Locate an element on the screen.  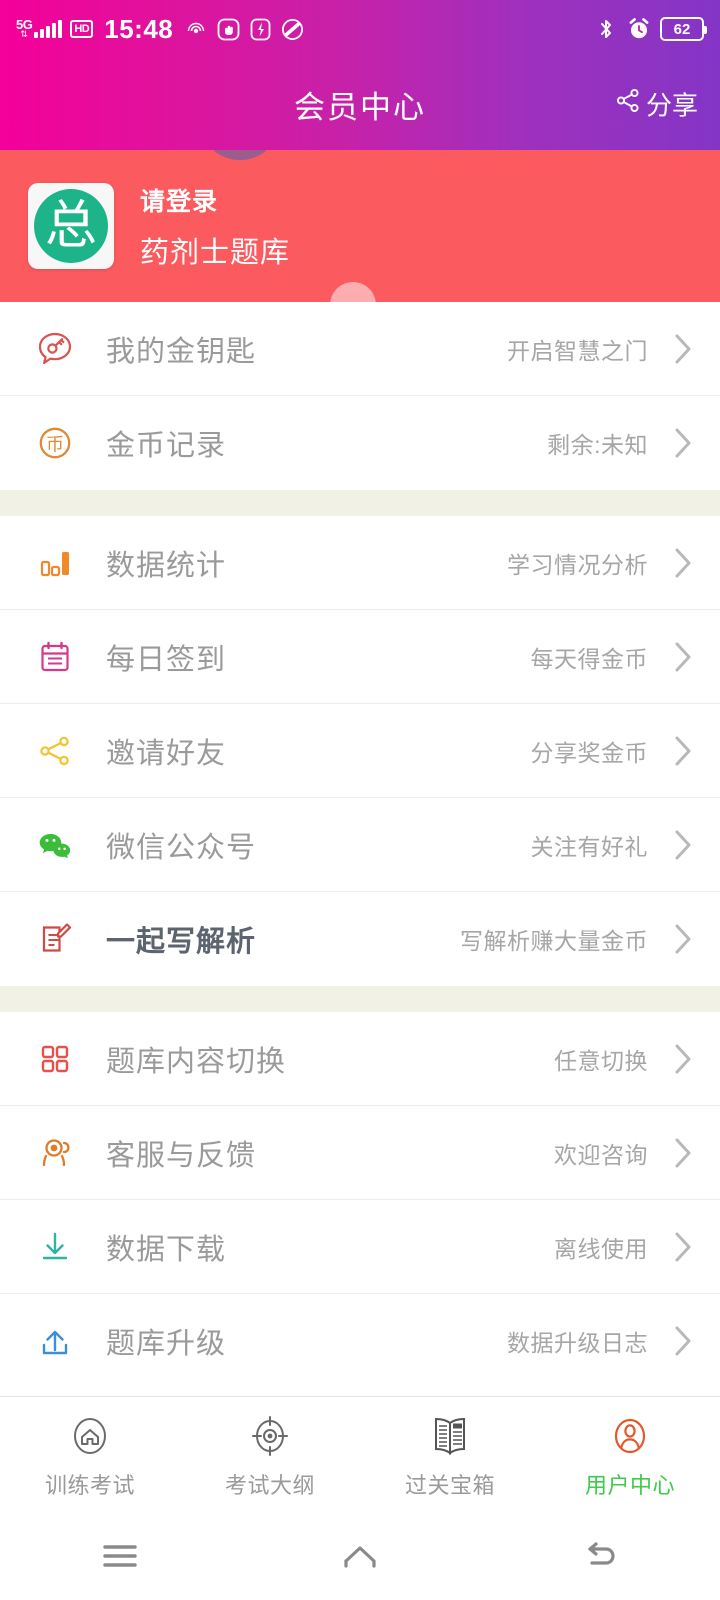
avatar-glyph: 总 is located at coordinates (70, 226).